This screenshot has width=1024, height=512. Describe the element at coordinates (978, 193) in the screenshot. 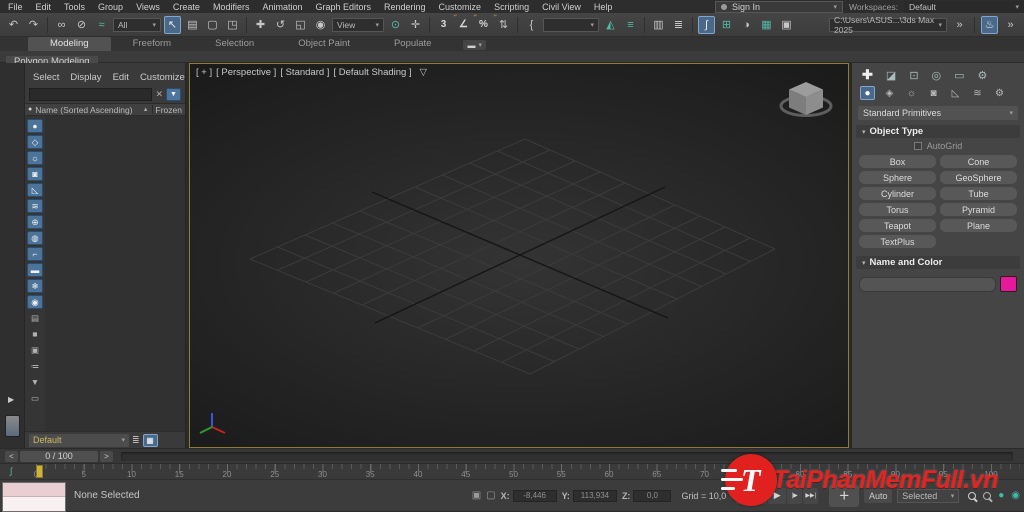

I see `tube-button: Tube` at that location.